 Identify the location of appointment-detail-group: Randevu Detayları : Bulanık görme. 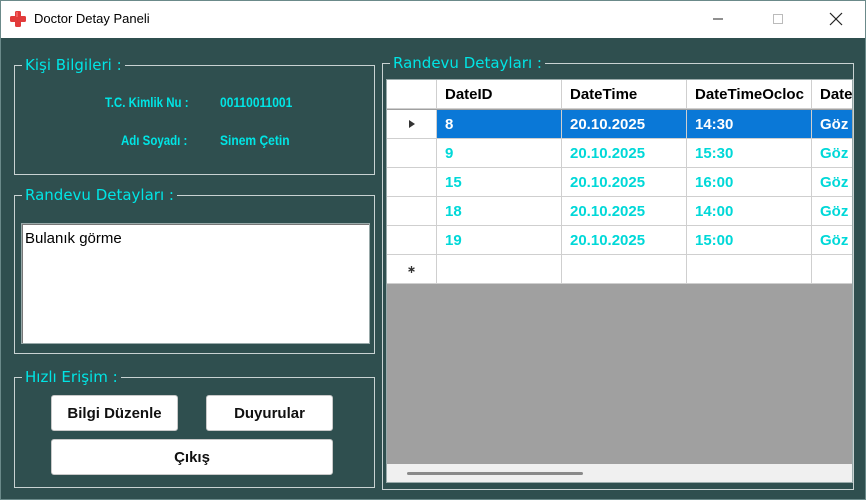
(194, 270).